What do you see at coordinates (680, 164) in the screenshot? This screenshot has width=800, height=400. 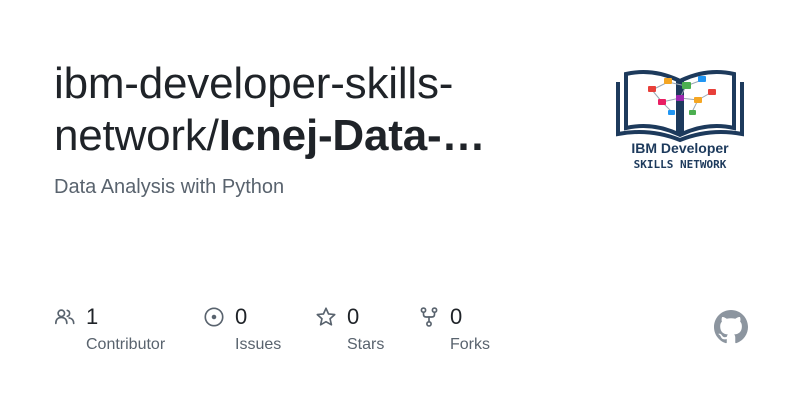 I see `logo-text-skills-network: SKILLS NETWORK` at bounding box center [680, 164].